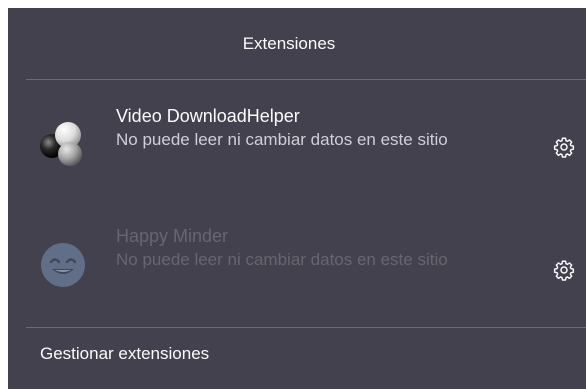 Image resolution: width=586 pixels, height=389 pixels. What do you see at coordinates (124, 354) in the screenshot?
I see `manage-extensions-link: Gestionar extensiones` at bounding box center [124, 354].